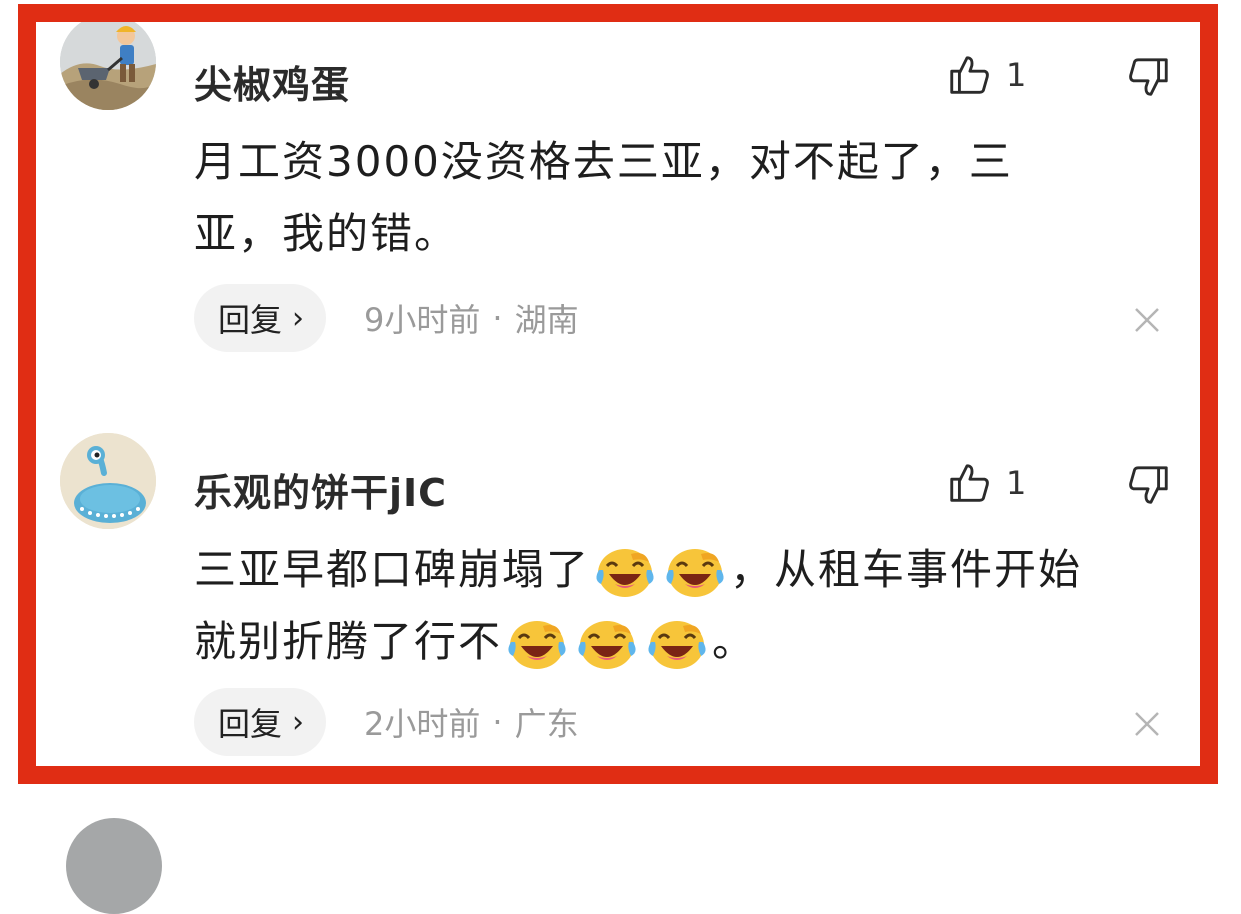  What do you see at coordinates (422, 724) in the screenshot?
I see `timestamp: 2小时前` at bounding box center [422, 724].